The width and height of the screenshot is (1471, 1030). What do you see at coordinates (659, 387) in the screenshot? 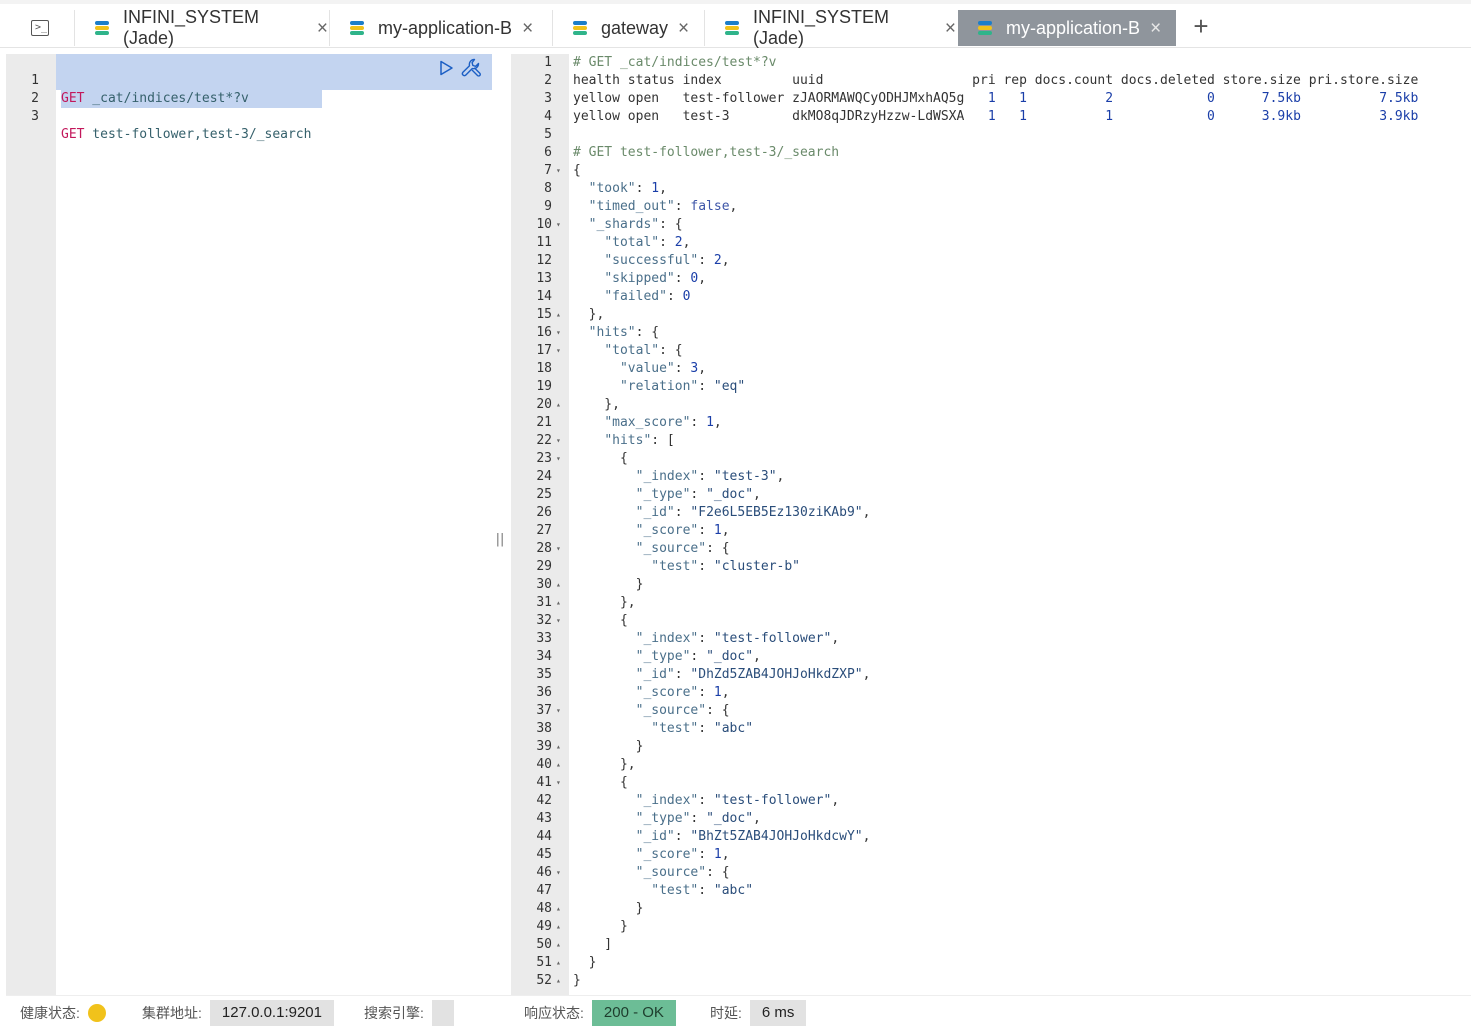
I see `code-text: "relation": "eq"` at bounding box center [659, 387].